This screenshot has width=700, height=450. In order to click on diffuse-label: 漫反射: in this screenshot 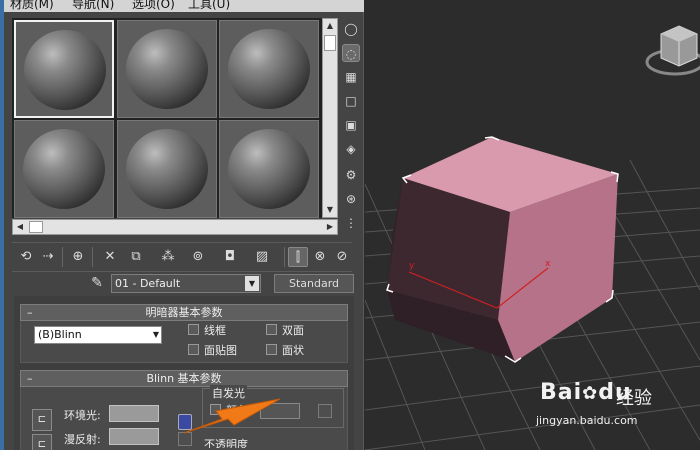, I will do `click(82, 439)`.